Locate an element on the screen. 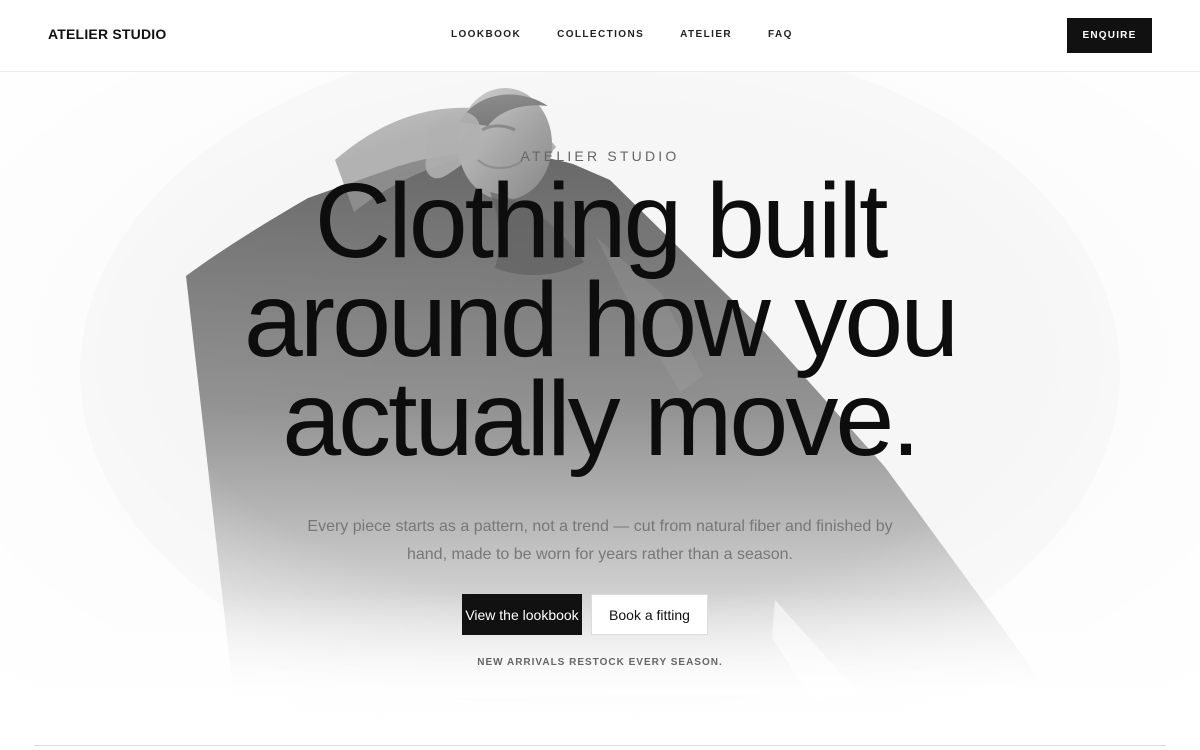 The width and height of the screenshot is (1200, 750). book-fitting-button: Book a fitting is located at coordinates (649, 614).